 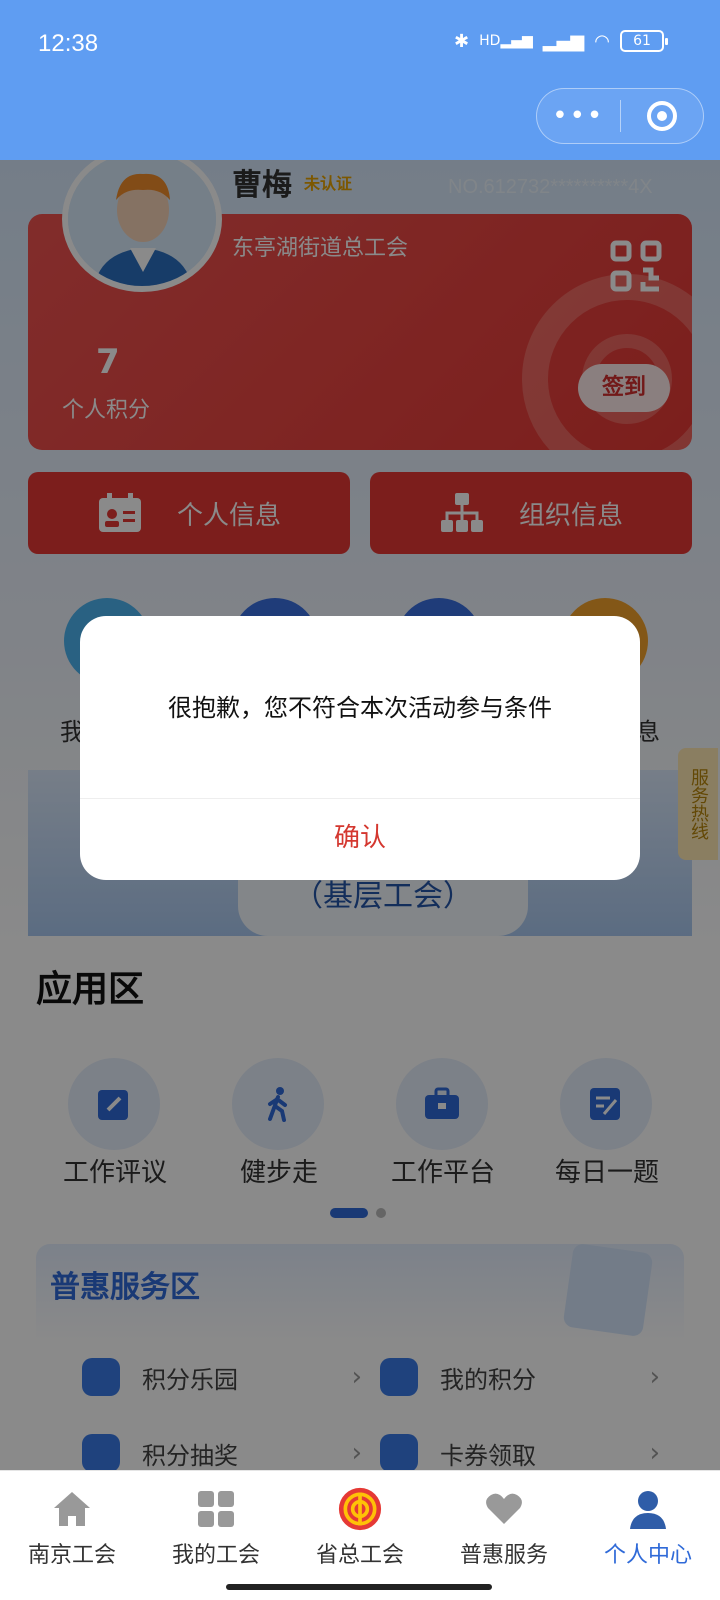 I want to click on bluetooth-icon: ✱, so click(x=462, y=41).